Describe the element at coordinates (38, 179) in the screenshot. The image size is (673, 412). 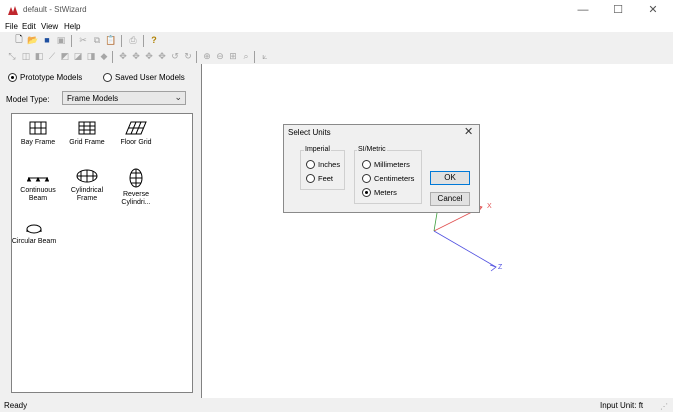
I see `continuous-beam-icon` at that location.